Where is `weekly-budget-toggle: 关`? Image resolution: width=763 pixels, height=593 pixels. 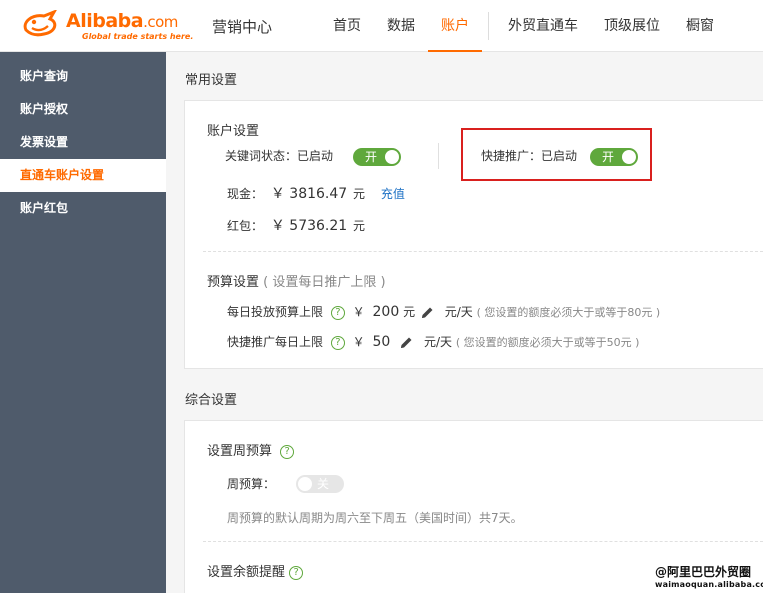
weekly-budget-toggle: 关 is located at coordinates (320, 484).